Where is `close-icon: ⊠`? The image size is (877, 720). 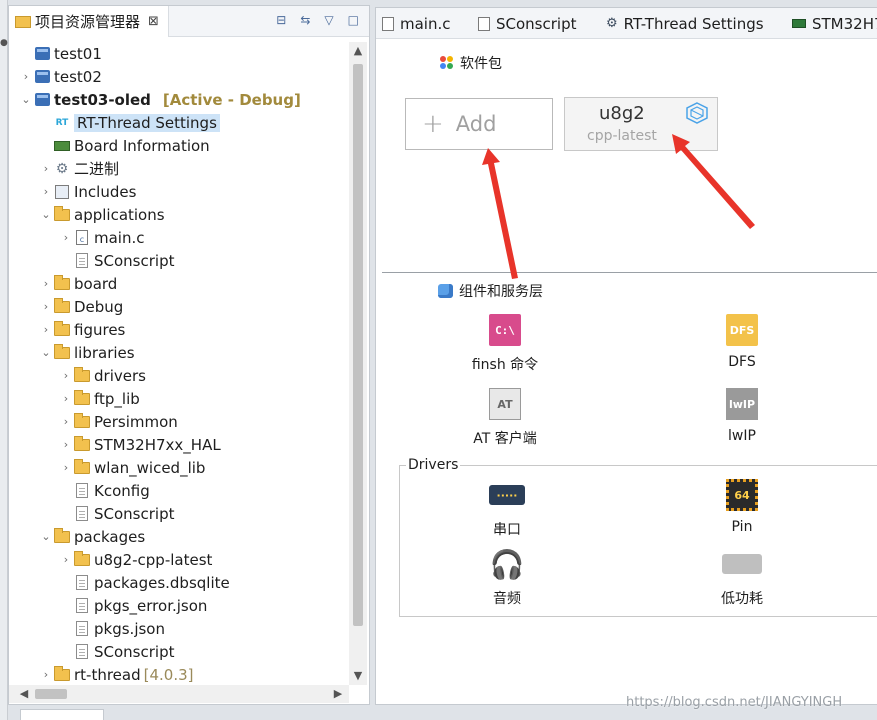 close-icon: ⊠ is located at coordinates (153, 21).